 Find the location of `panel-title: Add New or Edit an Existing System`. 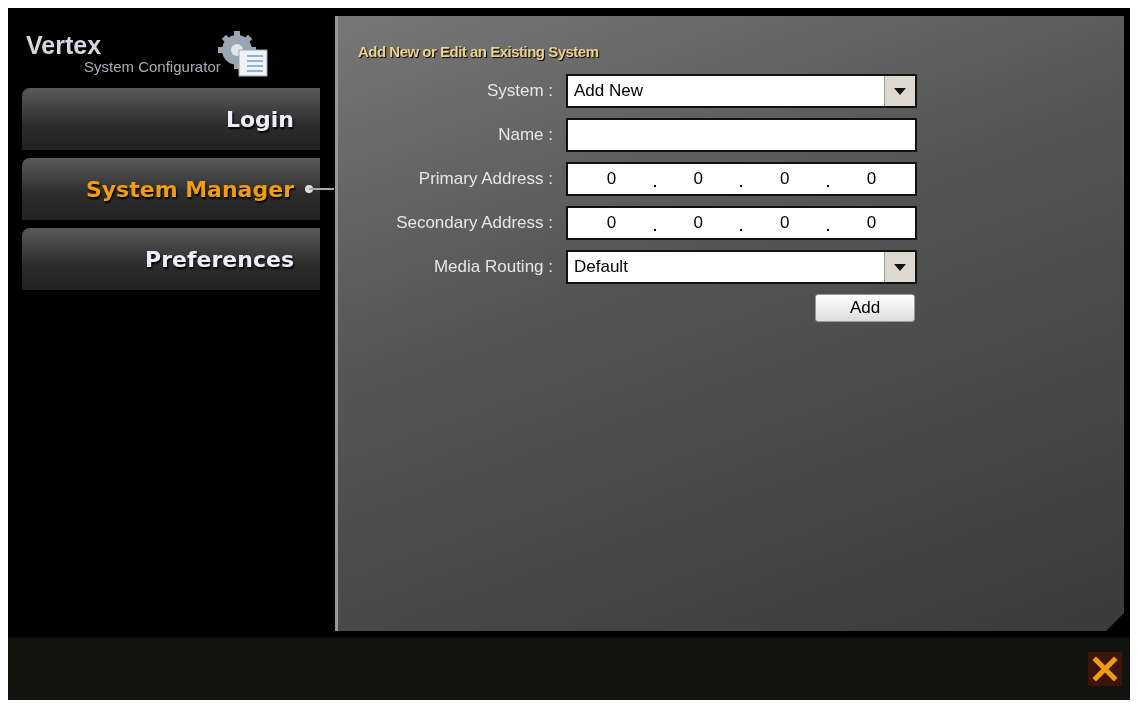

panel-title: Add New or Edit an Existing System is located at coordinates (479, 51).